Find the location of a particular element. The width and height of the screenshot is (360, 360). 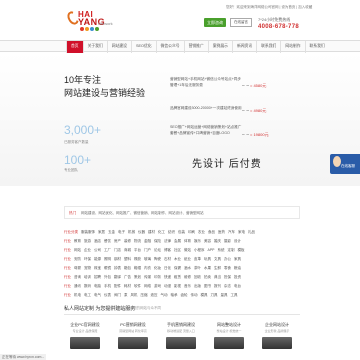

industry-link: 木业 is located at coordinates (177, 261).